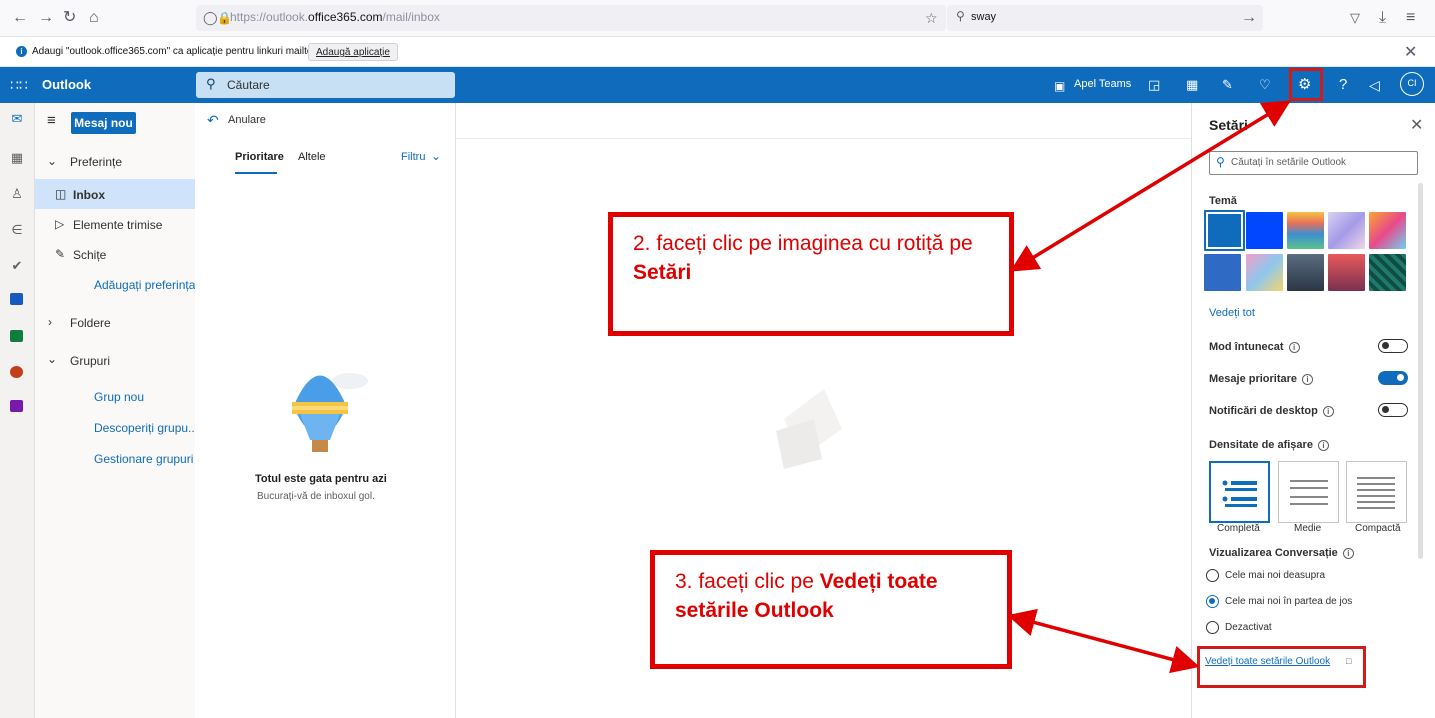  Describe the element at coordinates (1224, 230) in the screenshot. I see `theme-blue-selected` at that location.